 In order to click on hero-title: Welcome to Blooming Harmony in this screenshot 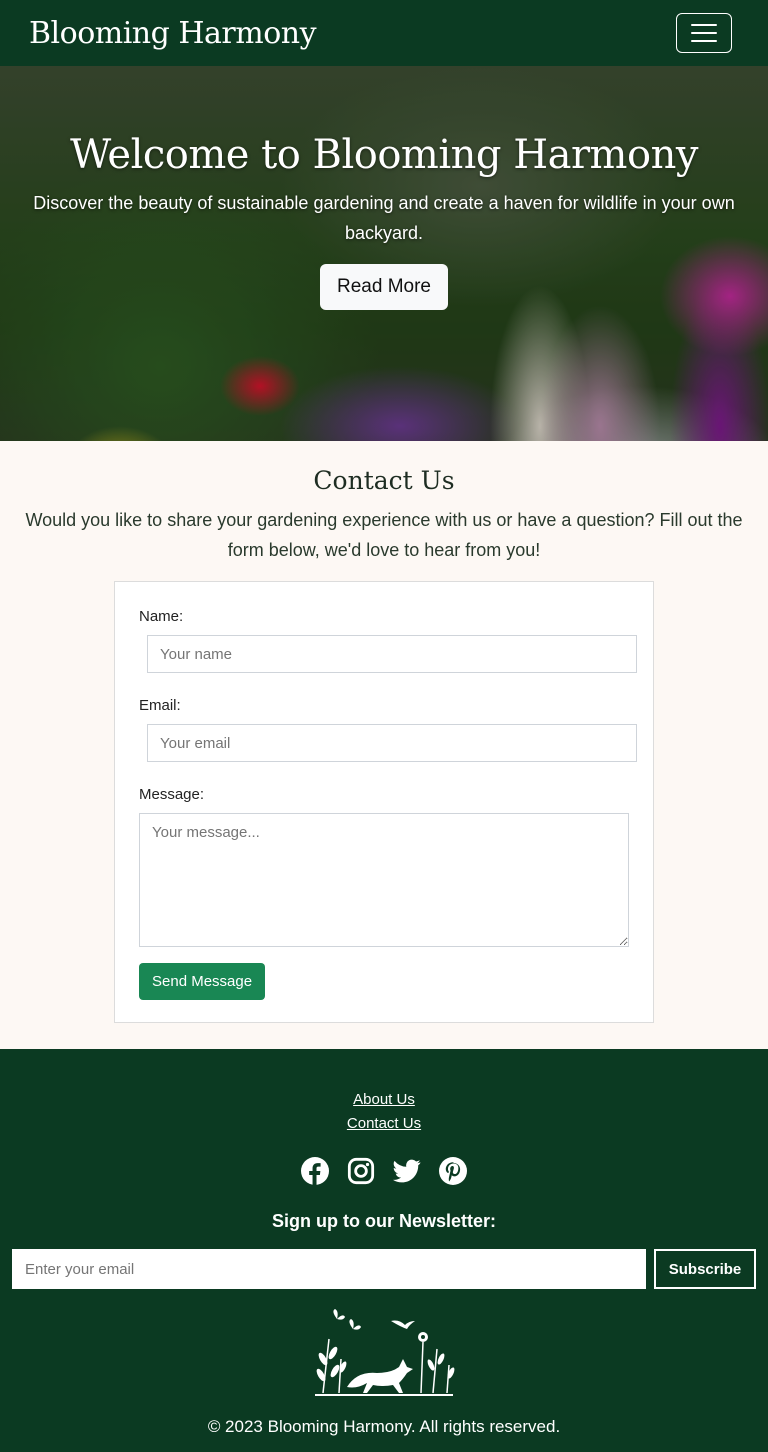, I will do `click(384, 155)`.